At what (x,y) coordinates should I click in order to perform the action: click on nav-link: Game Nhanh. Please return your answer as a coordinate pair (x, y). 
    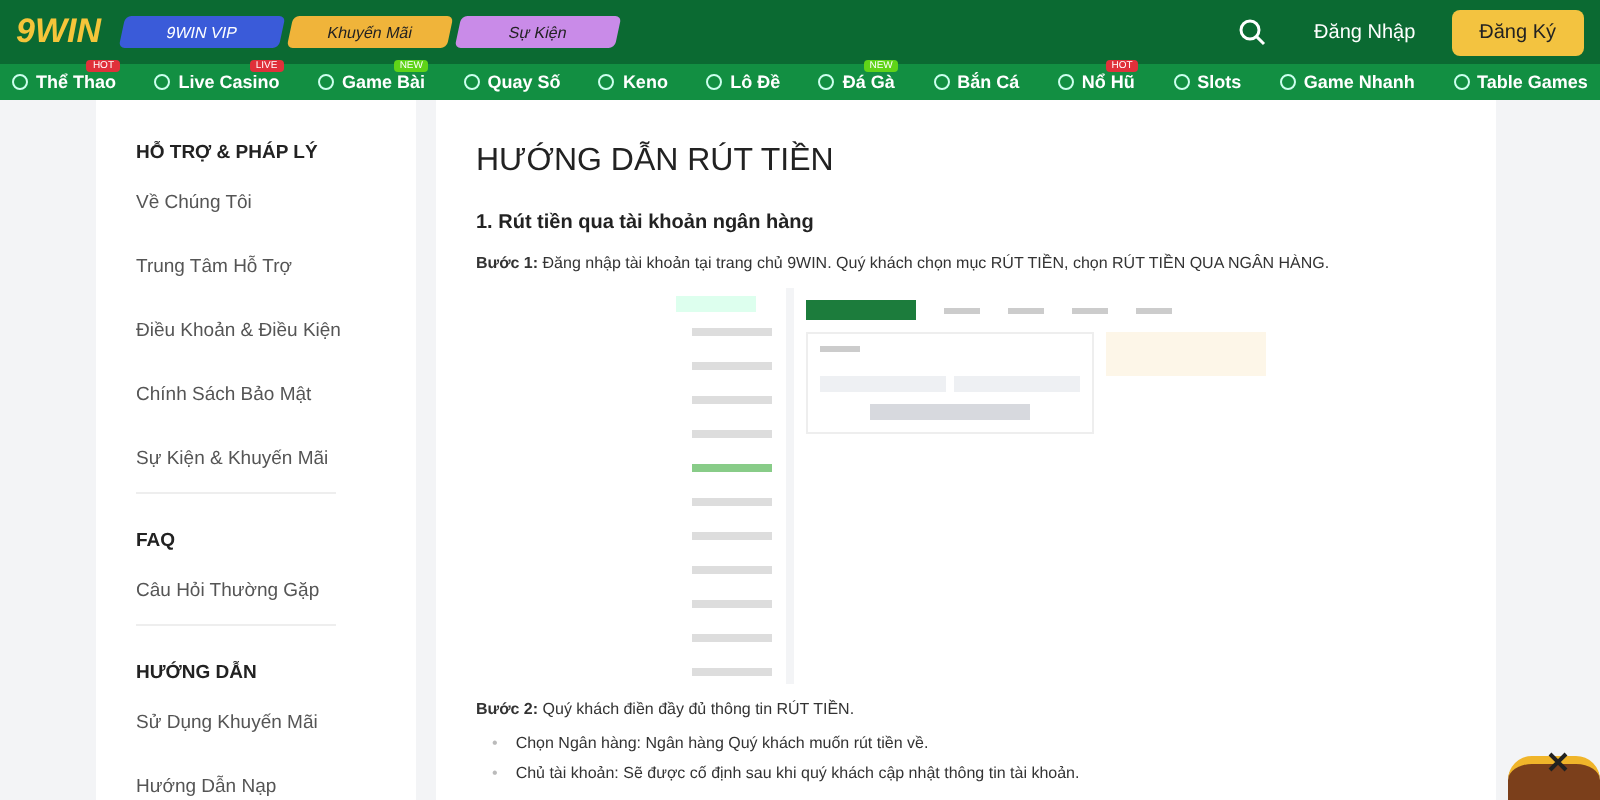
    Looking at the image, I should click on (1359, 82).